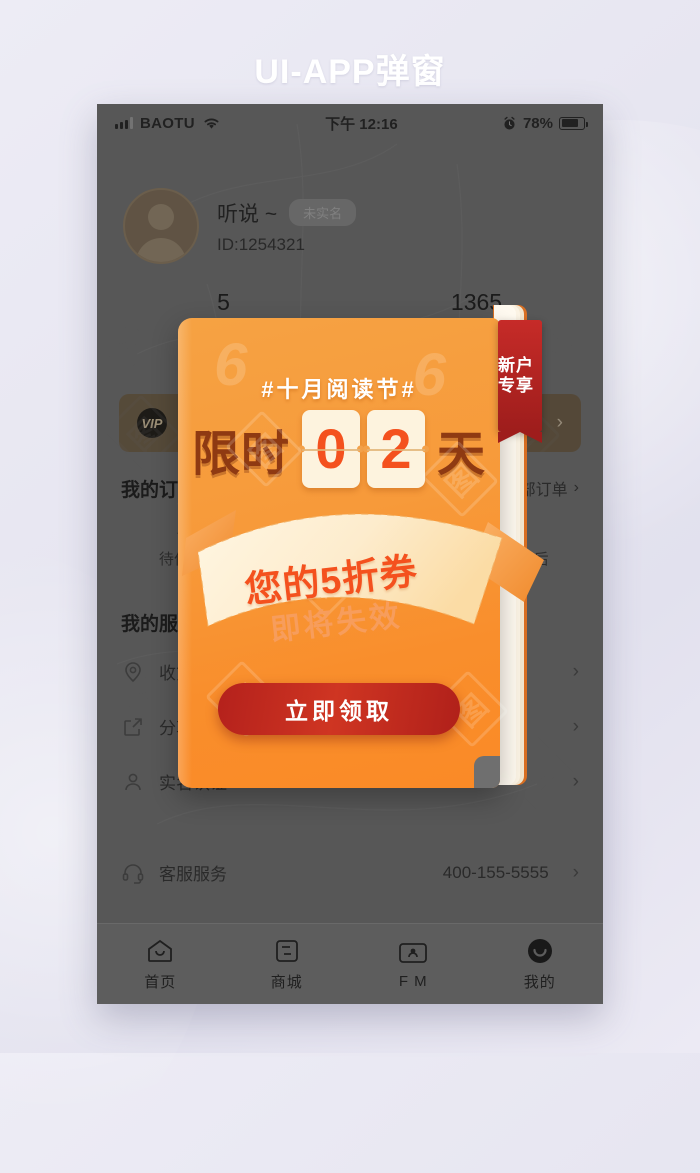  I want to click on countdown-digit-card: 2, so click(396, 449).